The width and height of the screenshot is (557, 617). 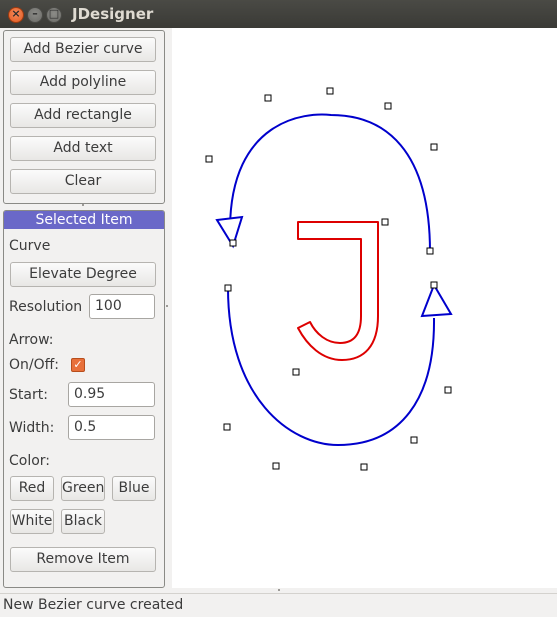 What do you see at coordinates (83, 82) in the screenshot?
I see `add-polyline-button: Add polyline` at bounding box center [83, 82].